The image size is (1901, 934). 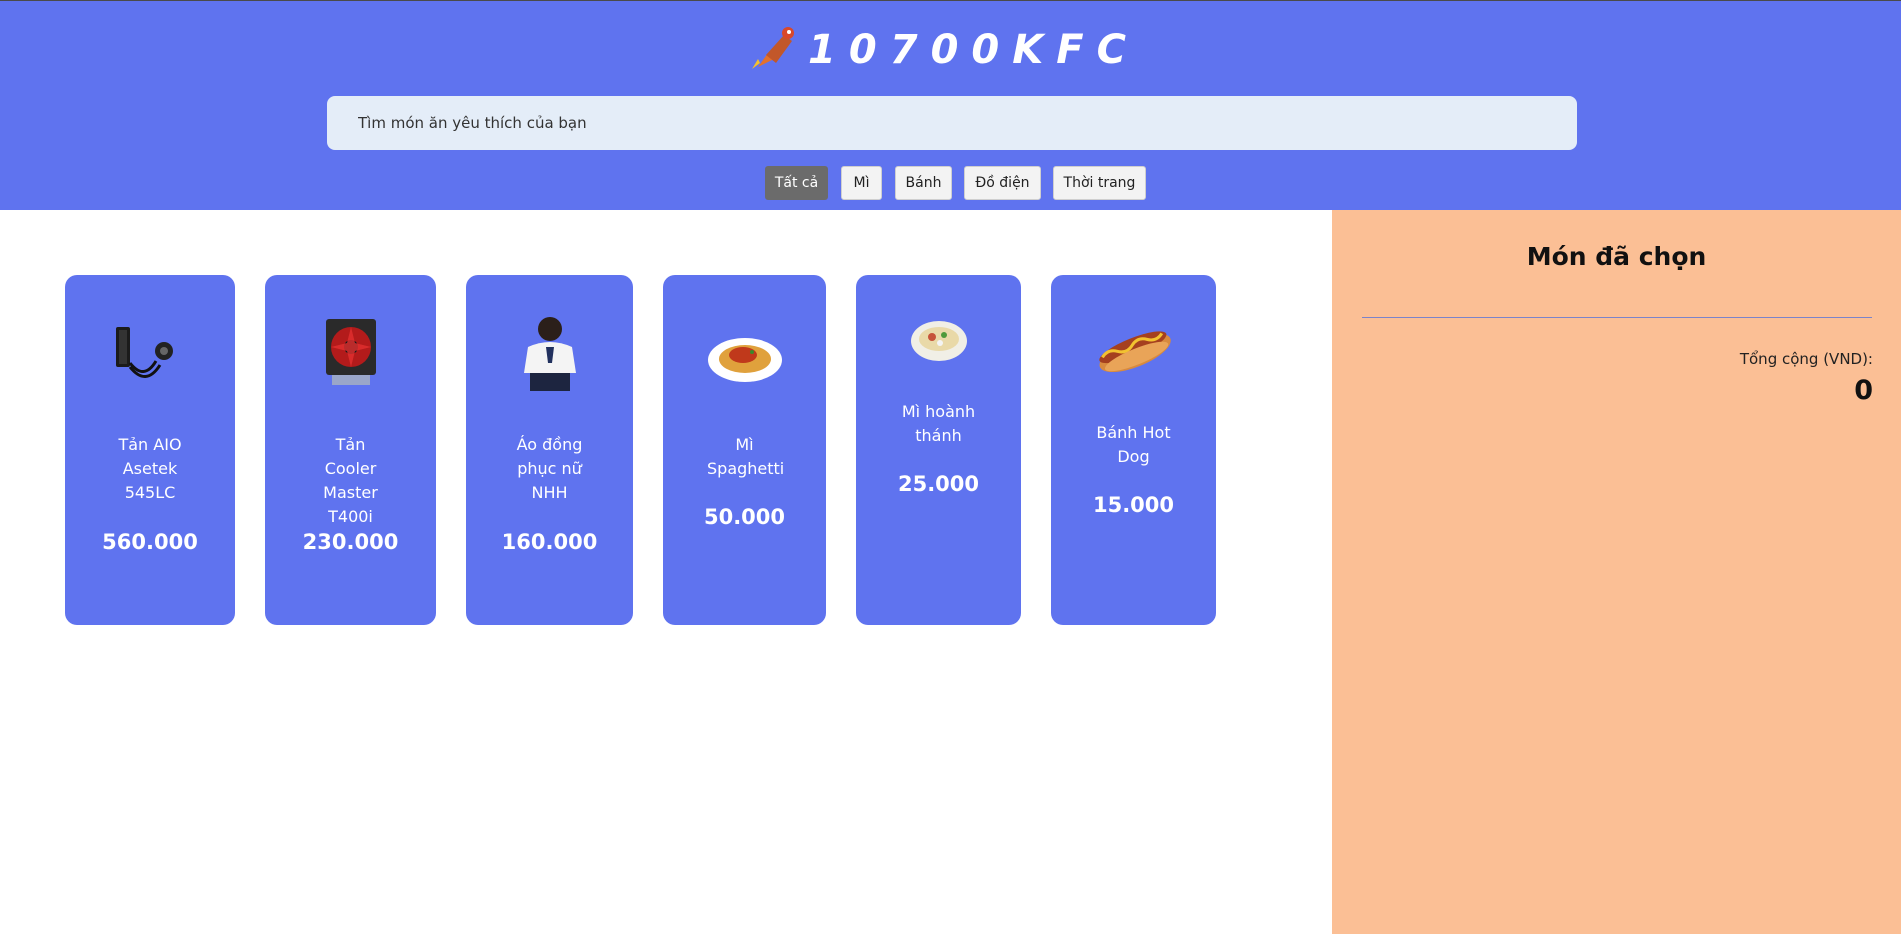 What do you see at coordinates (1617, 317) in the screenshot?
I see `cart-divider` at bounding box center [1617, 317].